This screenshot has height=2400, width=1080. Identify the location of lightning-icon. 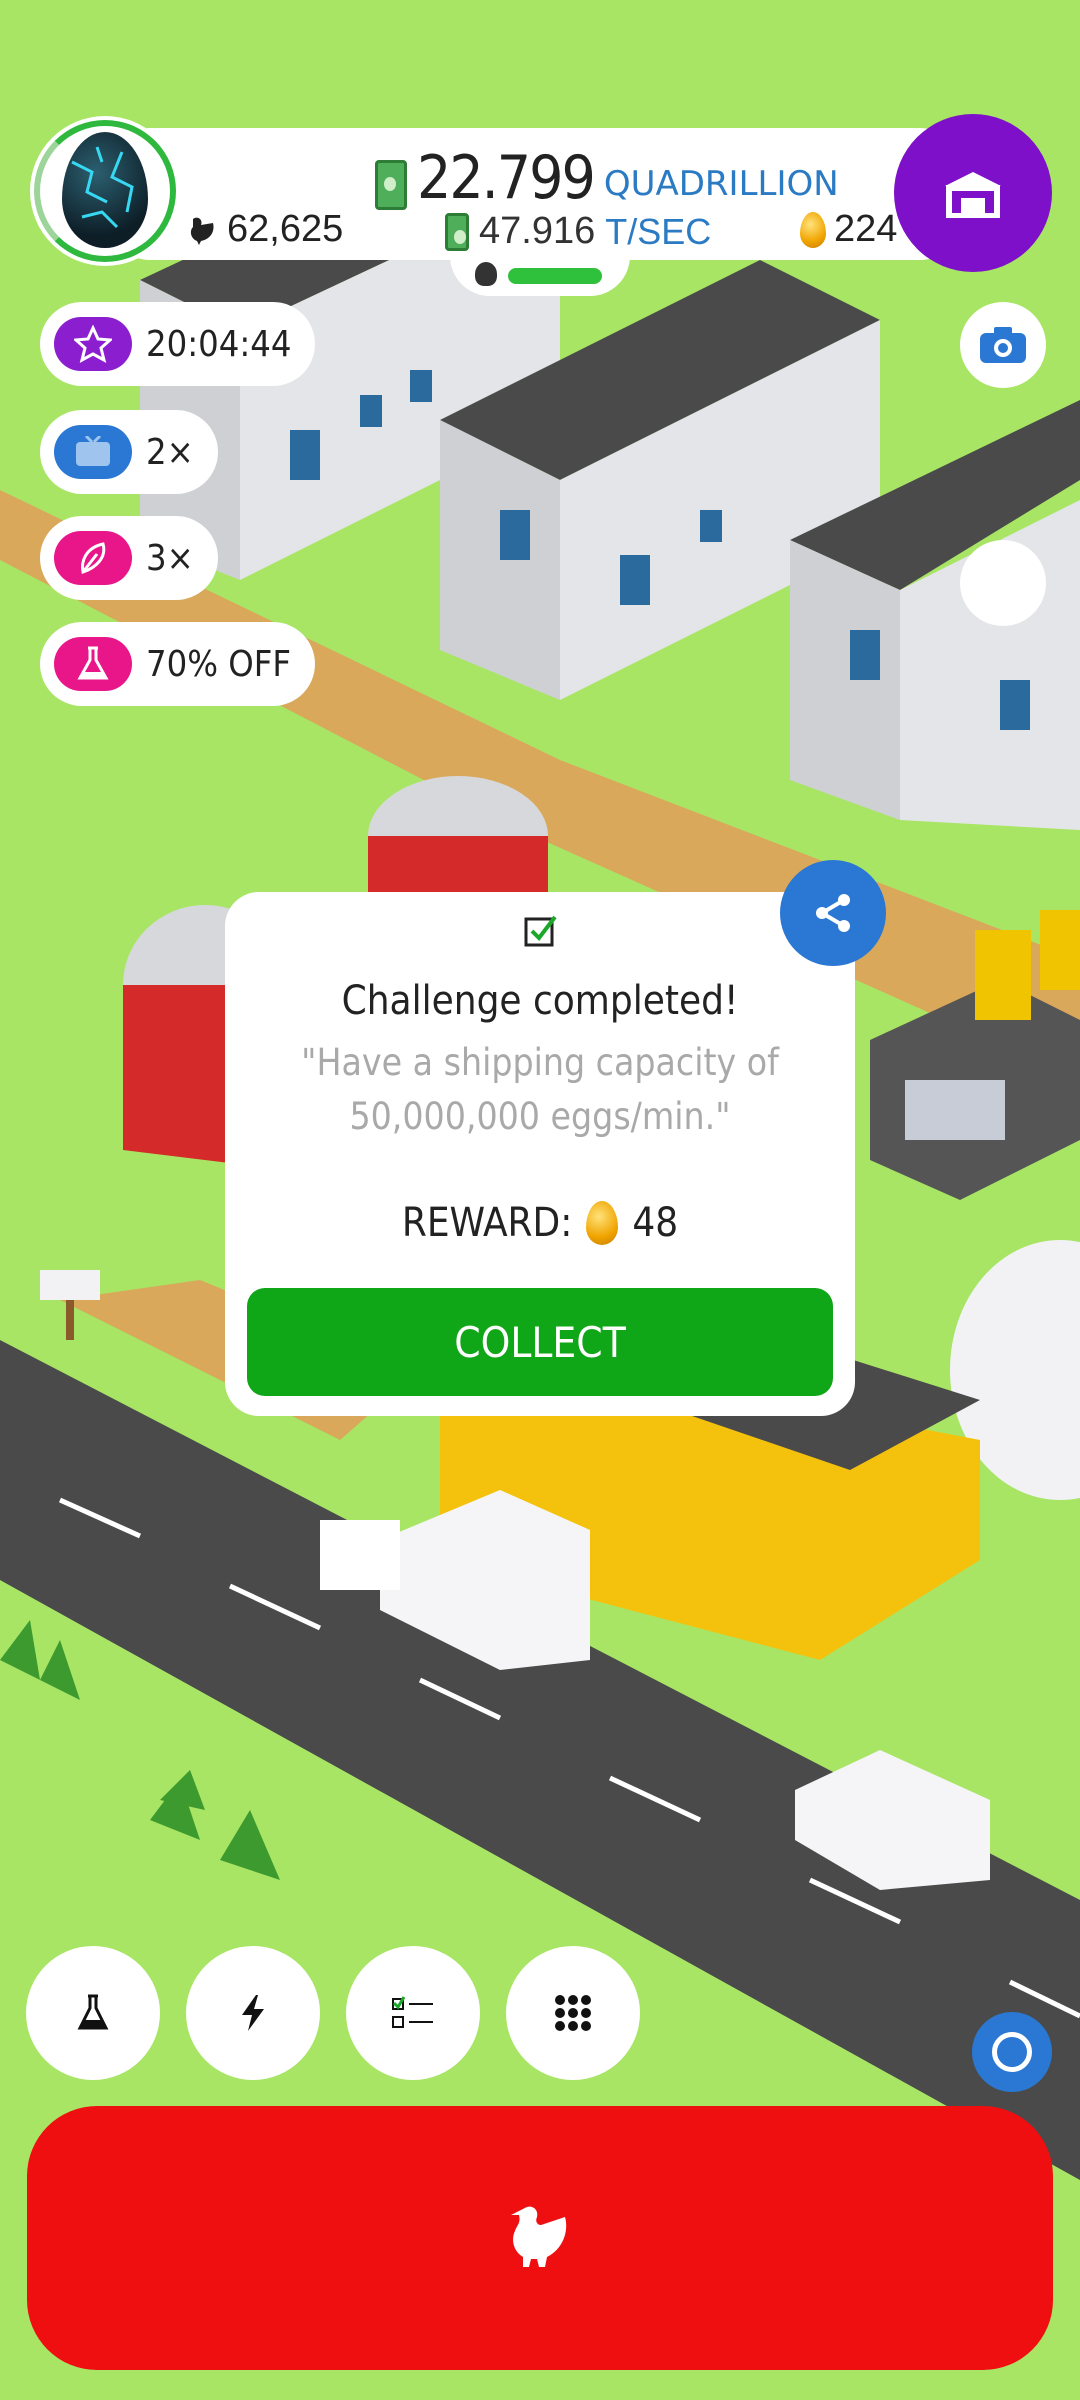
(253, 2013).